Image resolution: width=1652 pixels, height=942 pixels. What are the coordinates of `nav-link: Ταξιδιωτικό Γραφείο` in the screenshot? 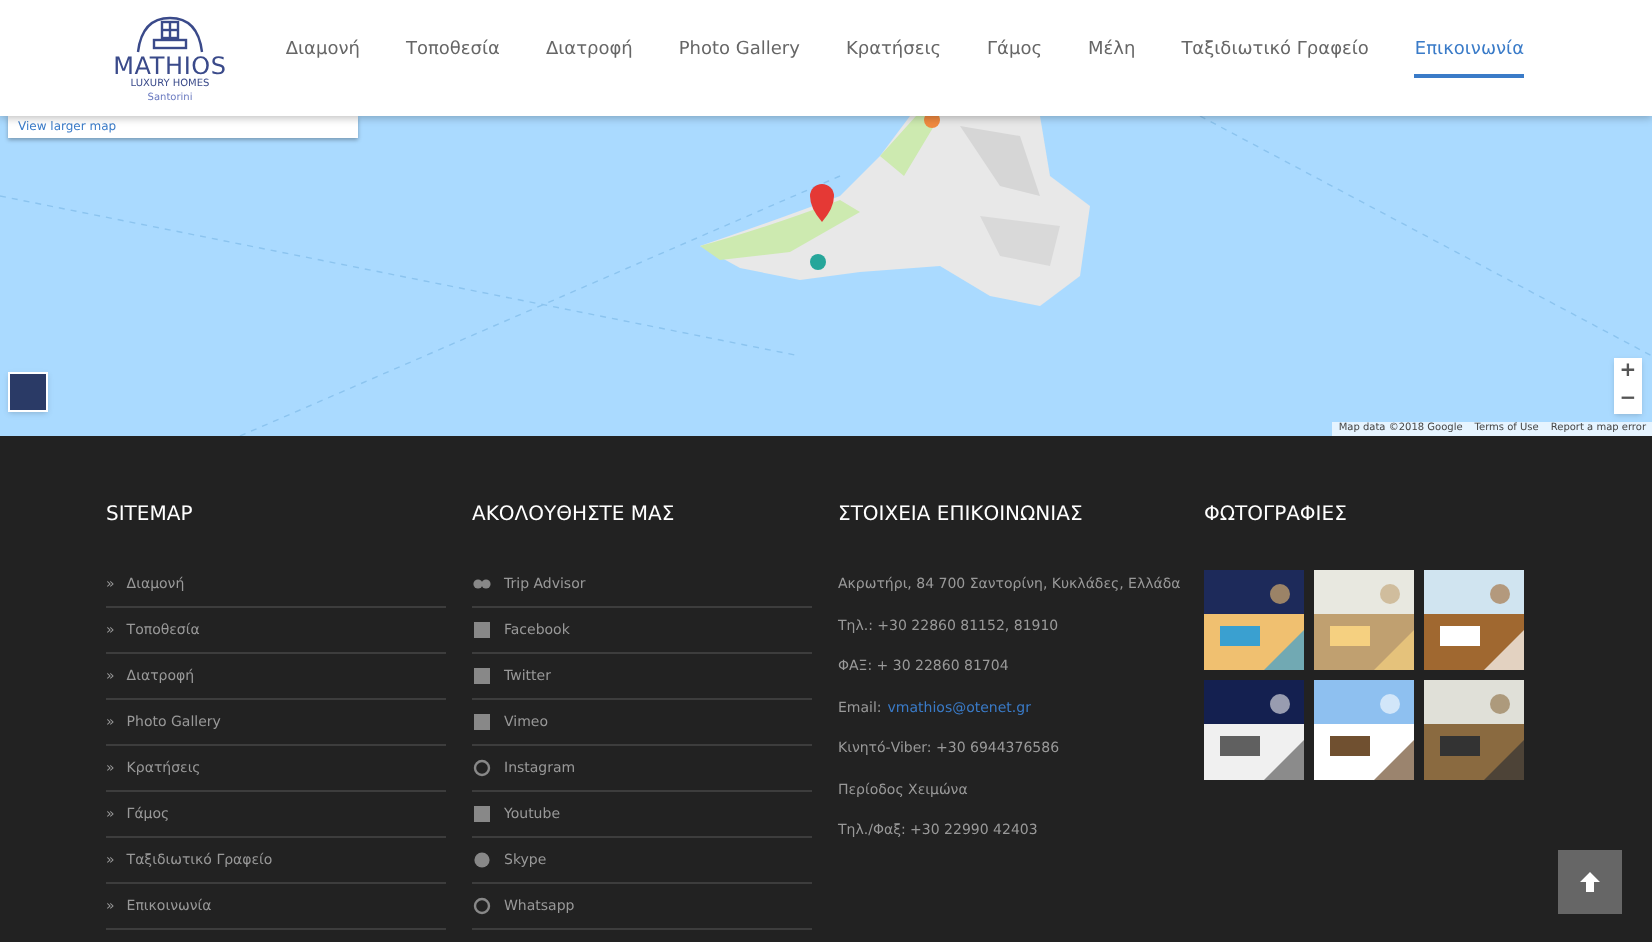 It's located at (1275, 58).